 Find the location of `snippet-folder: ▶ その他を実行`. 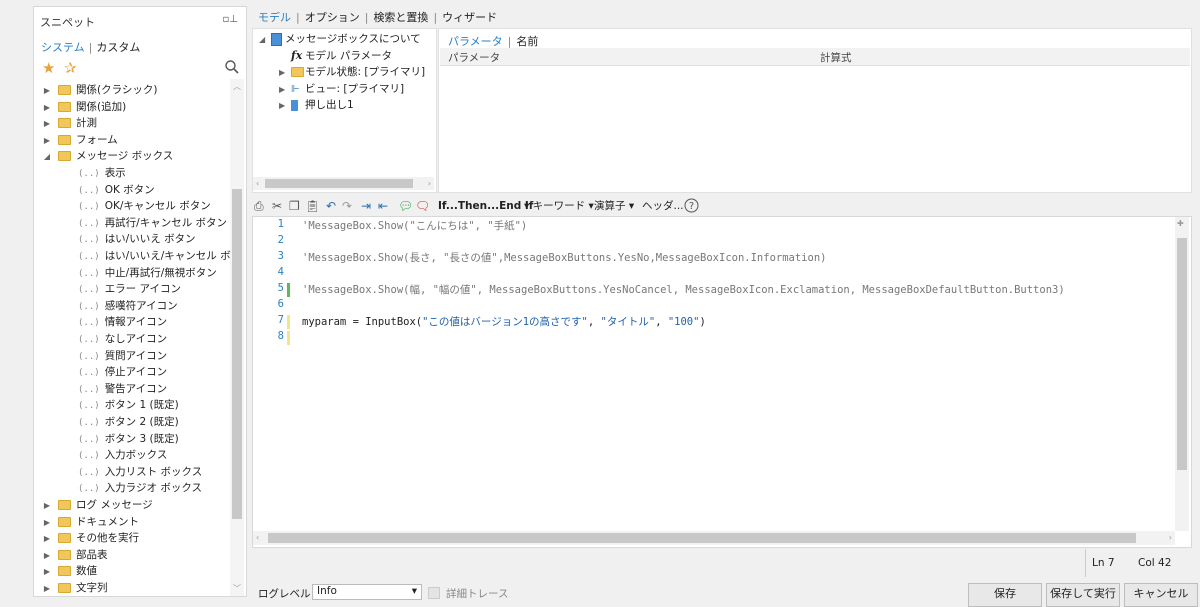

snippet-folder: ▶ その他を実行 is located at coordinates (90, 538).